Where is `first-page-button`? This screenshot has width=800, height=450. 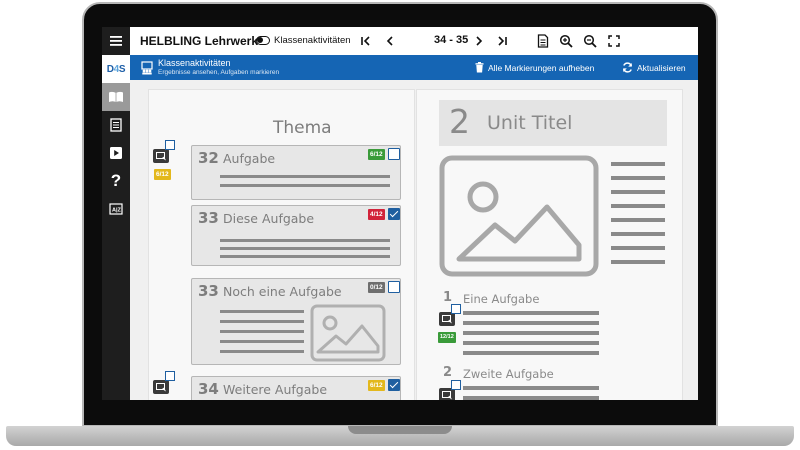
first-page-button is located at coordinates (366, 41).